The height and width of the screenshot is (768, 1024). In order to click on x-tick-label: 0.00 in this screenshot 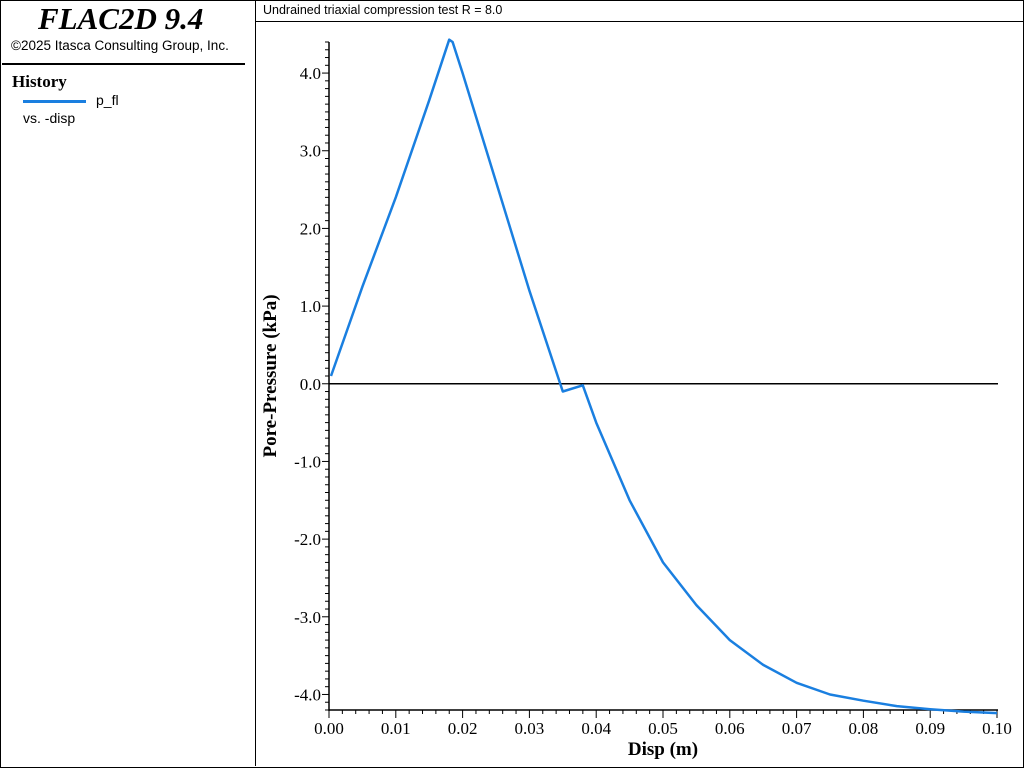, I will do `click(329, 728)`.